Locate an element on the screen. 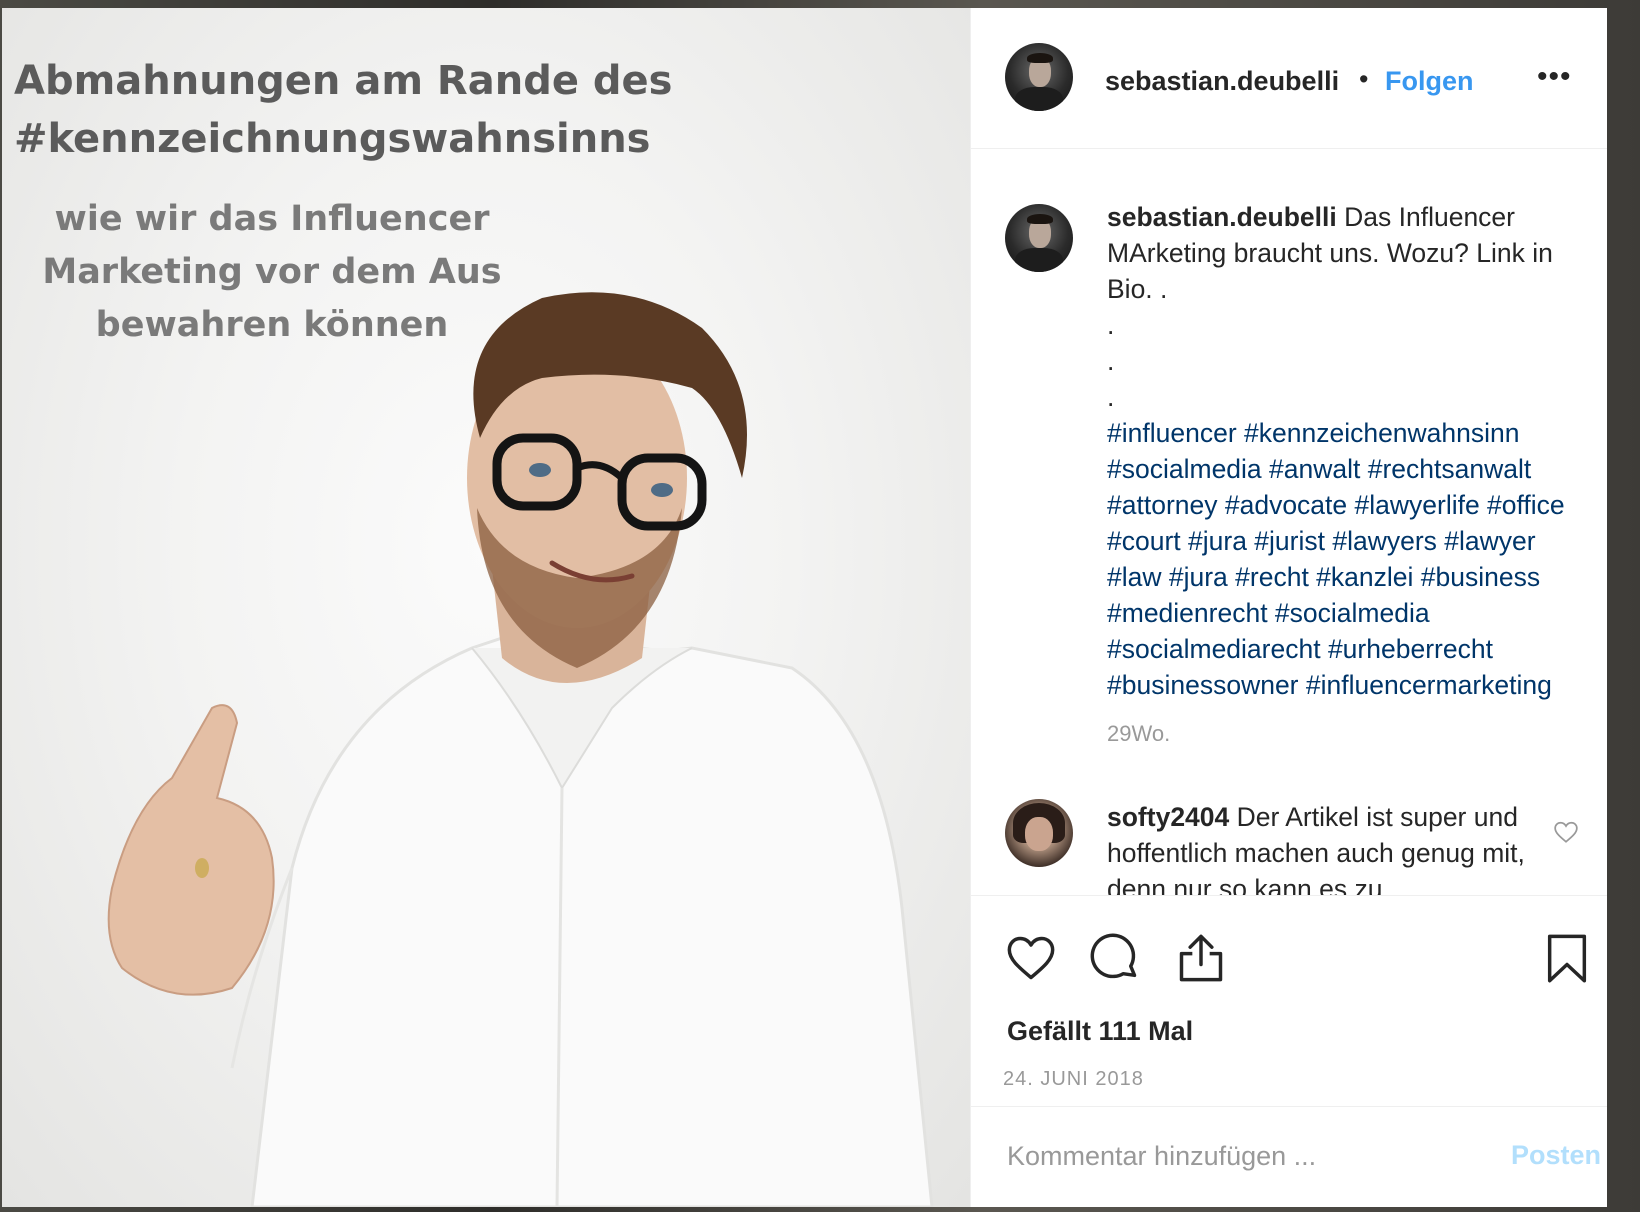 Image resolution: width=1640 pixels, height=1212 pixels. commenter-username-link: softy2404 is located at coordinates (1168, 817).